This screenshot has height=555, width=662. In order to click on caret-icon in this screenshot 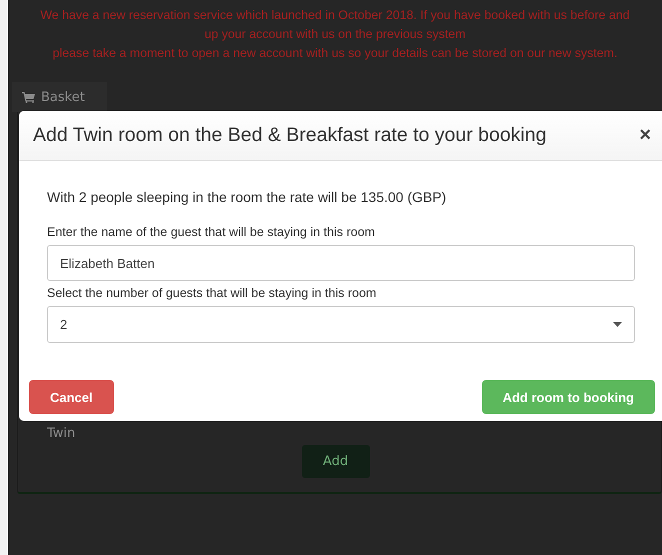, I will do `click(617, 324)`.